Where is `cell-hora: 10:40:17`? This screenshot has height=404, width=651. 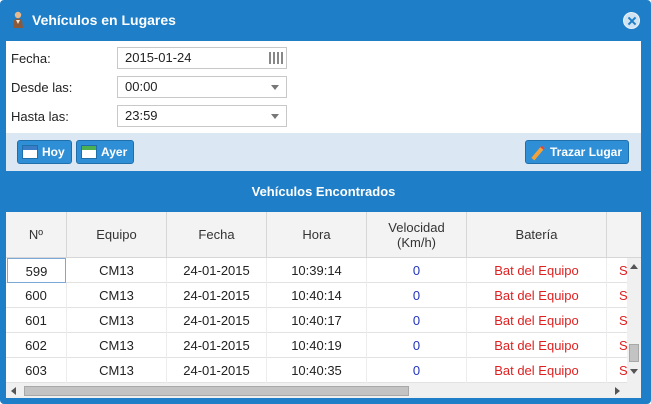
cell-hora: 10:40:17 is located at coordinates (317, 320).